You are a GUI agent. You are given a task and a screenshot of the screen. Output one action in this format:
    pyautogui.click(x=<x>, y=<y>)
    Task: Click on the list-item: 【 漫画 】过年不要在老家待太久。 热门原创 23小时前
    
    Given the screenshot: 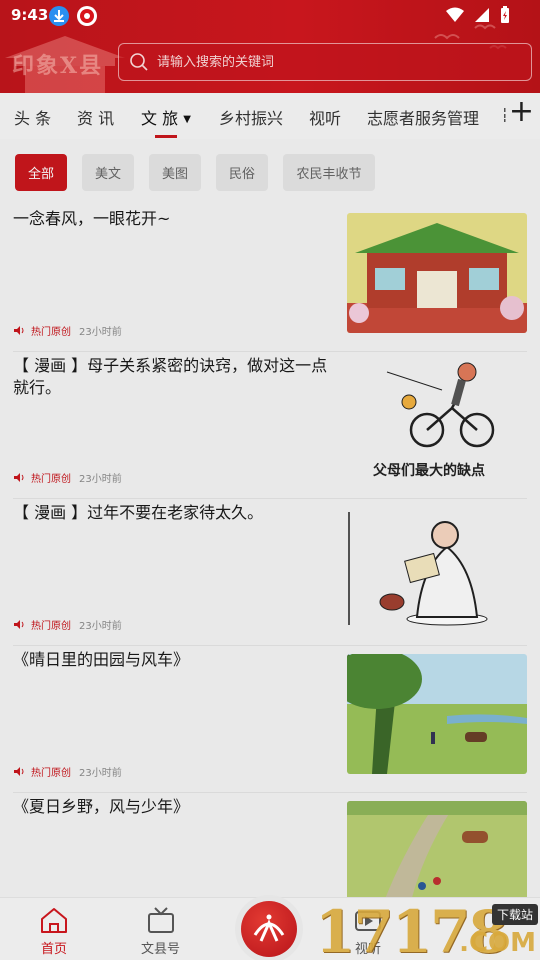 What is the action you would take?
    pyautogui.click(x=270, y=572)
    